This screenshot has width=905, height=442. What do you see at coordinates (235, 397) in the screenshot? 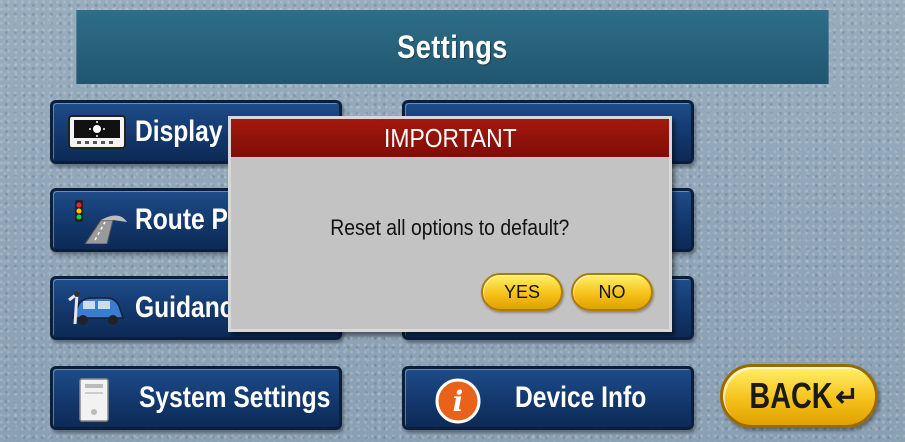
I see `system-settings-label: System Settings` at bounding box center [235, 397].